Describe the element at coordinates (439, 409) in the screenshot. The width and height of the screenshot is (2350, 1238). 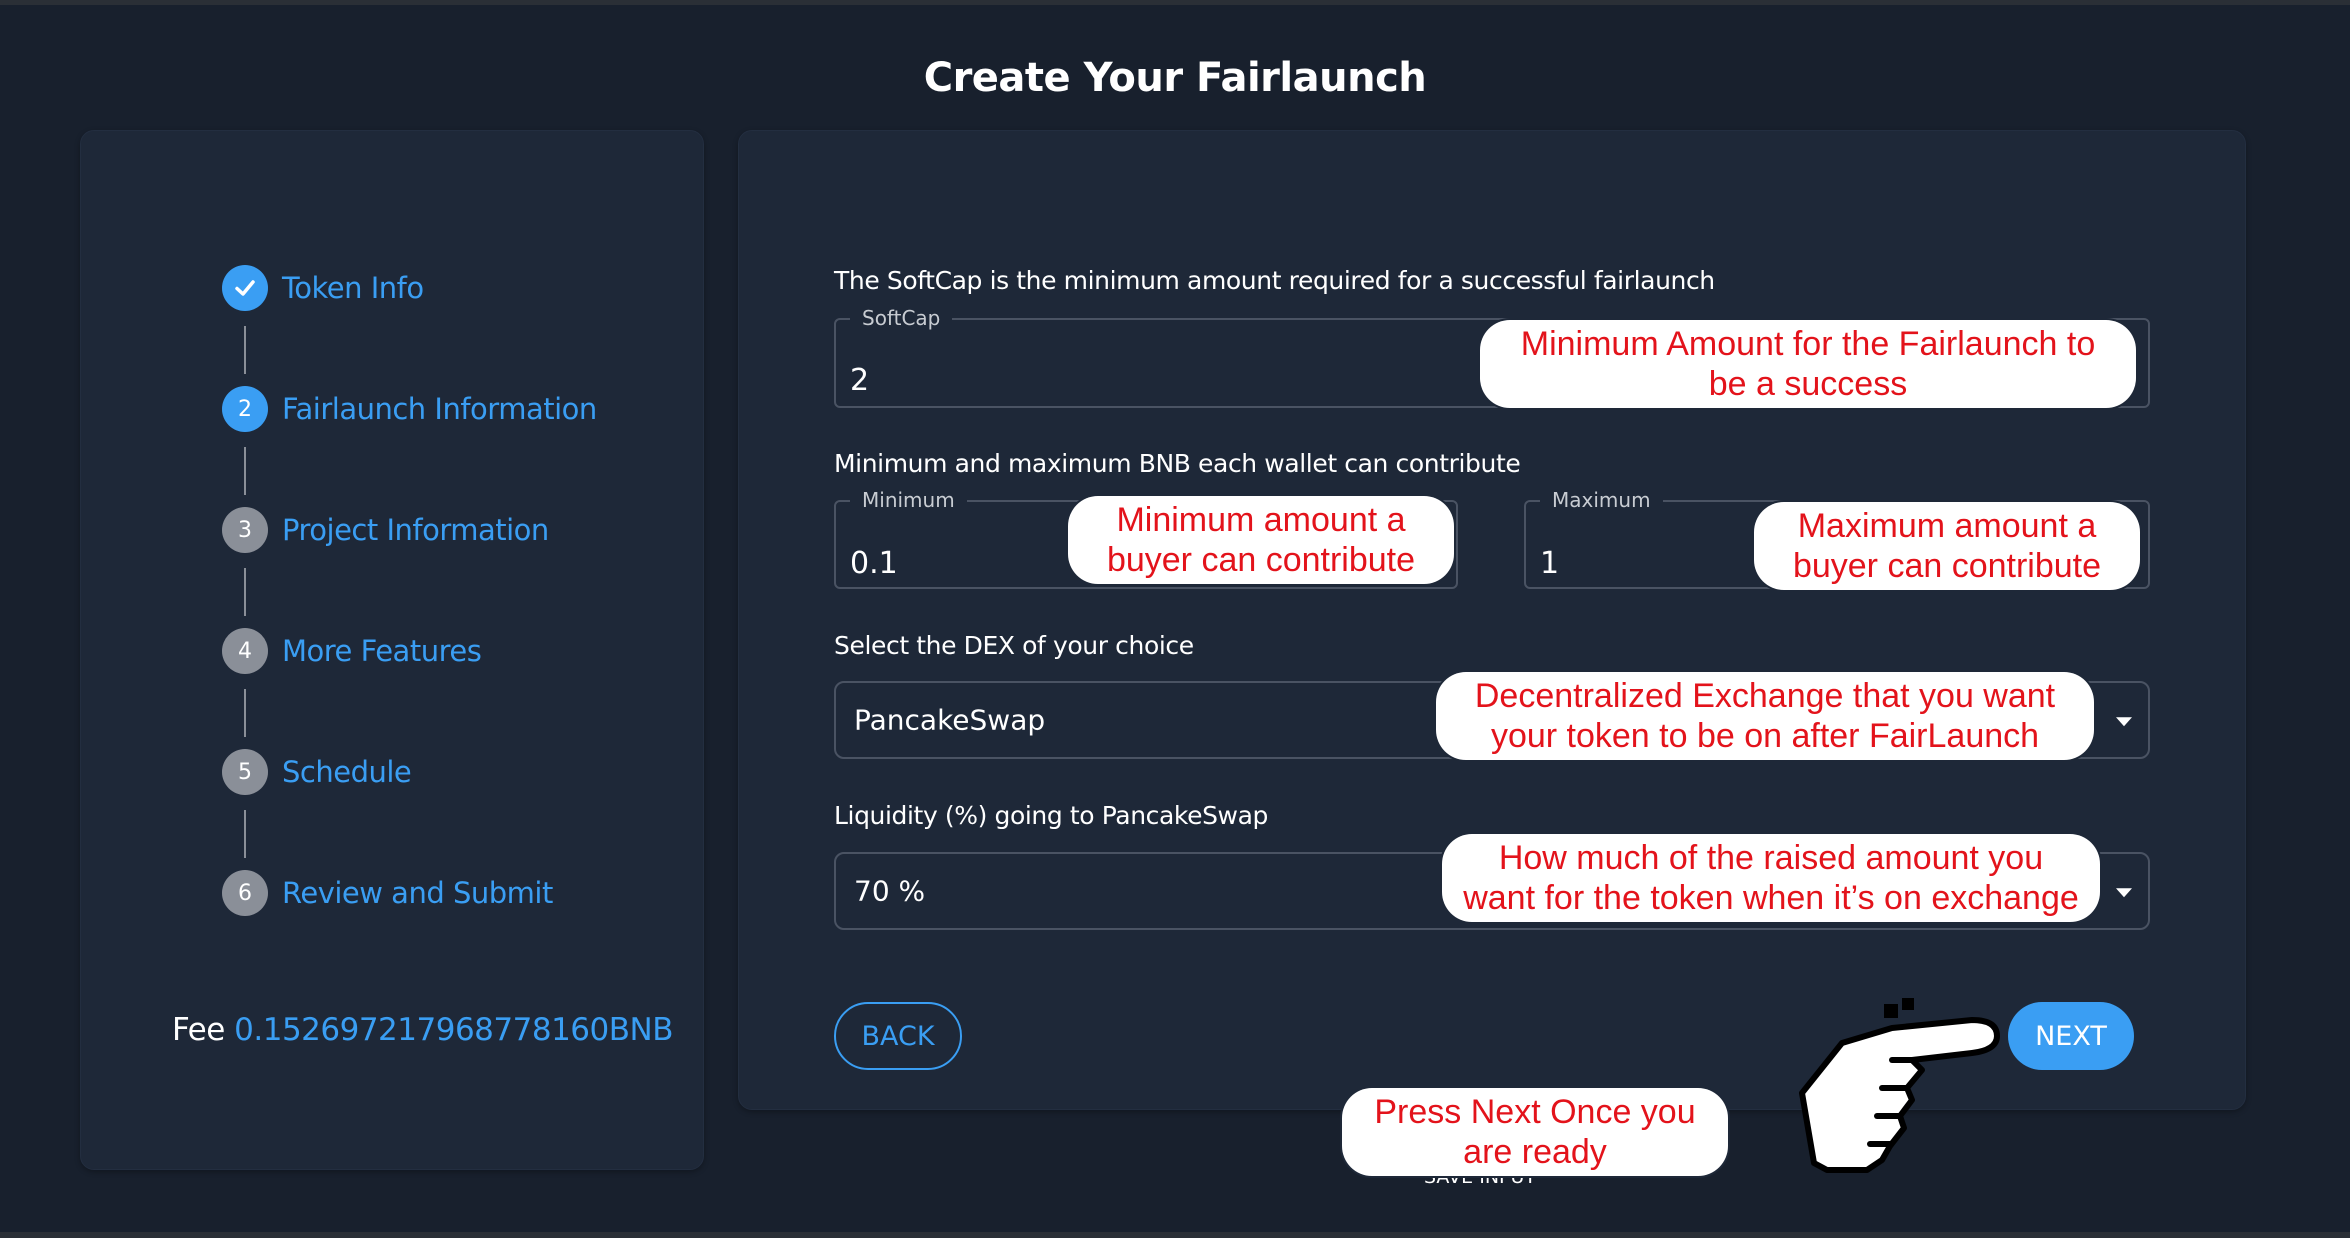
I see `step-label: Fairlaunch Information` at that location.